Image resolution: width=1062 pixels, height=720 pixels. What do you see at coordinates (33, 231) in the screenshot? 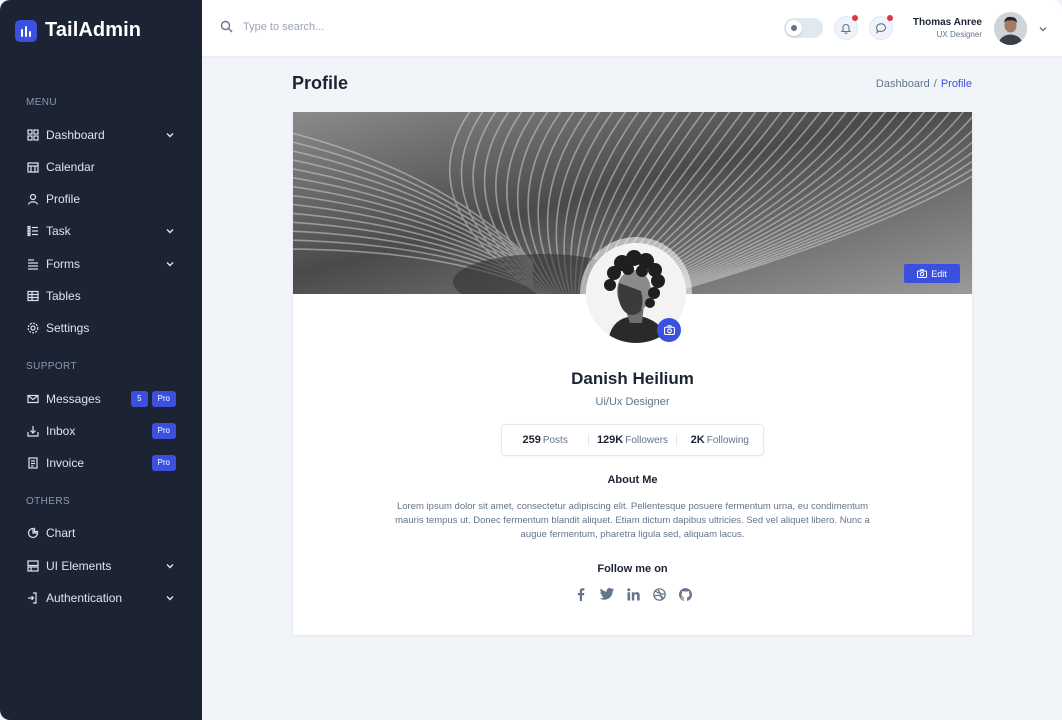
I see `list-icon` at bounding box center [33, 231].